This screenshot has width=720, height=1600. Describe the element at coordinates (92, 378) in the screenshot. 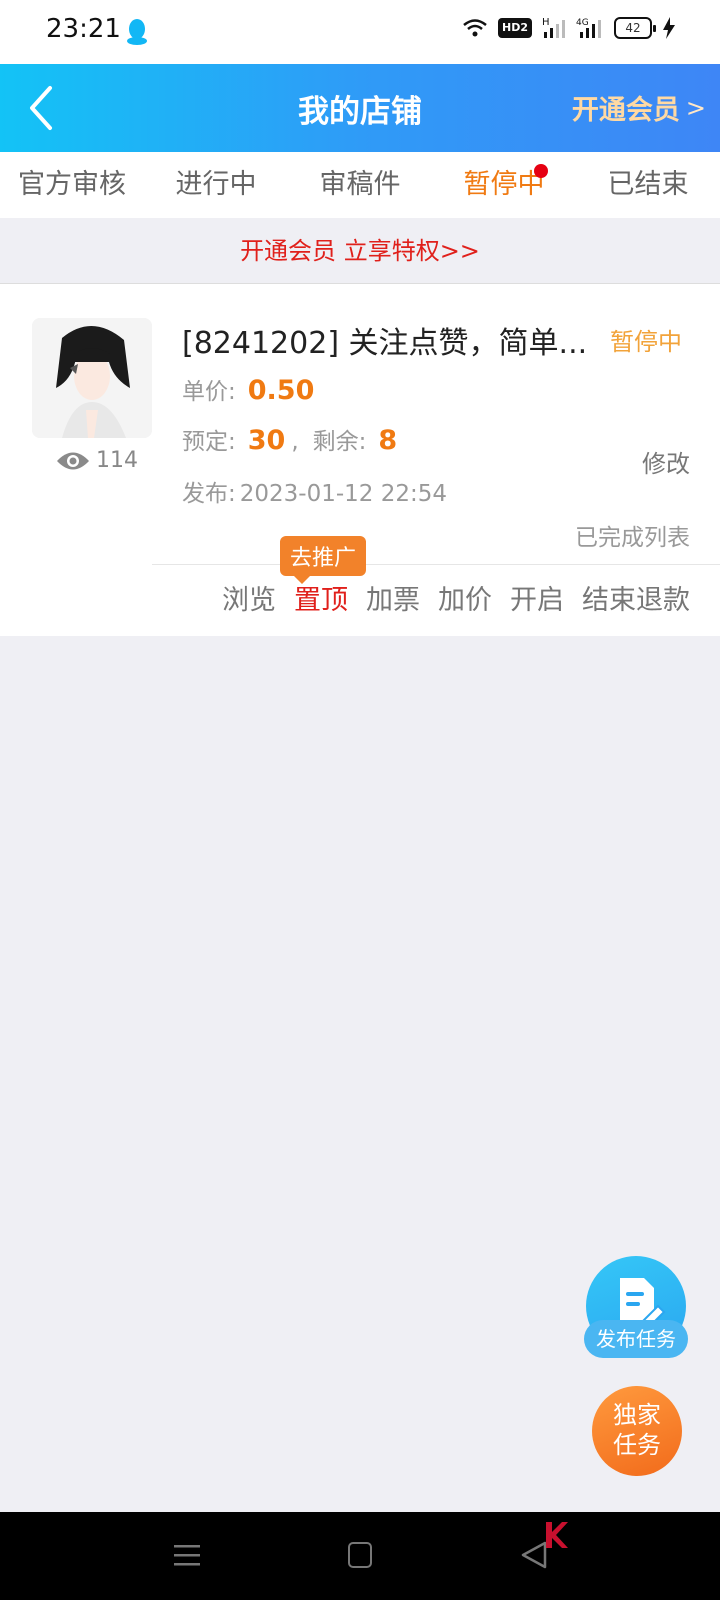

I see `task-avatar` at that location.